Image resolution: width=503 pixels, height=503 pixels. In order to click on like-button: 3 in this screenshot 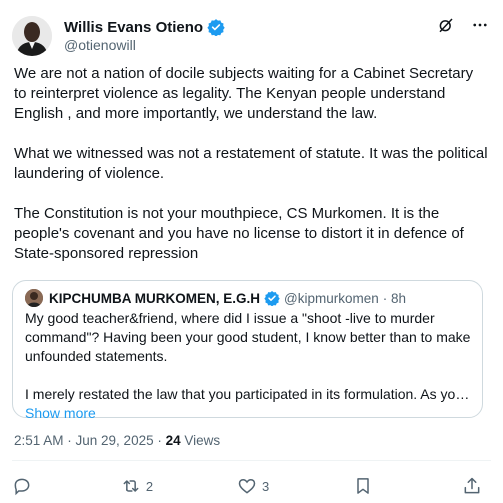, I will do `click(253, 486)`.